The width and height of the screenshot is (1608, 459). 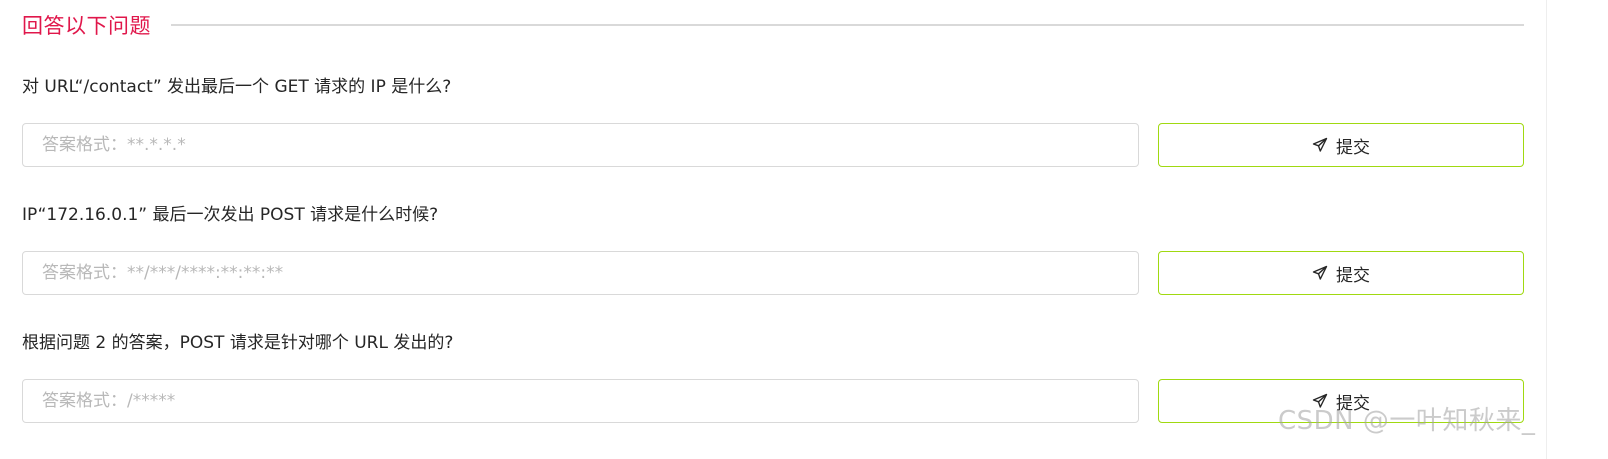 I want to click on question-3-text: 根据问题 2 的答案，POST 请求是针对哪个 URL 发出的?, so click(x=238, y=343).